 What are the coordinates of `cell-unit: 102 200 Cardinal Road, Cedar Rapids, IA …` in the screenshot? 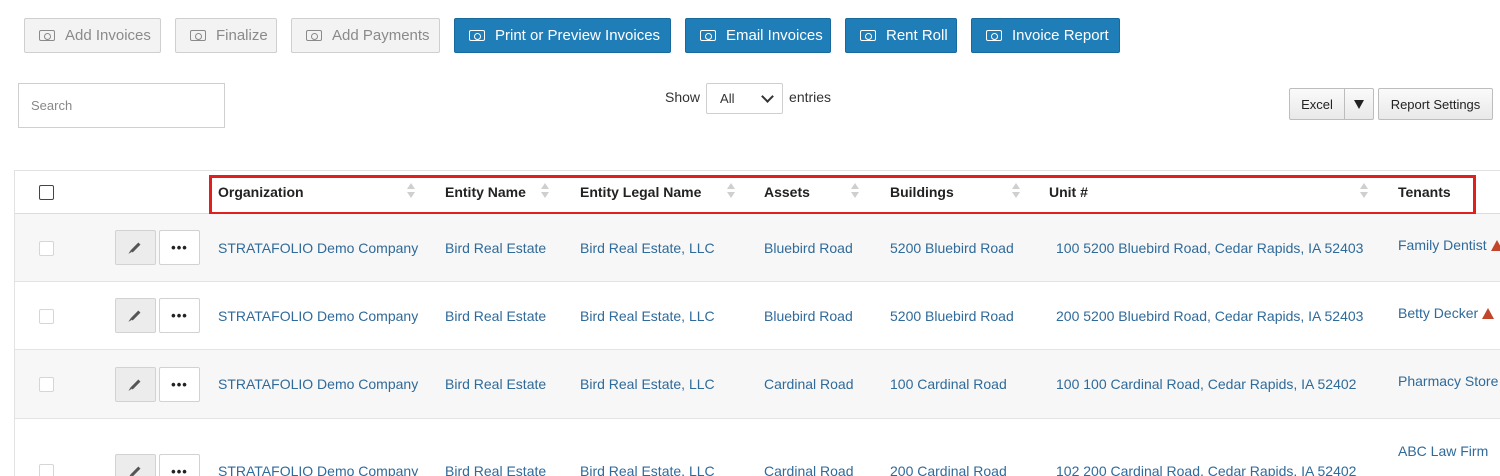 It's located at (1206, 469).